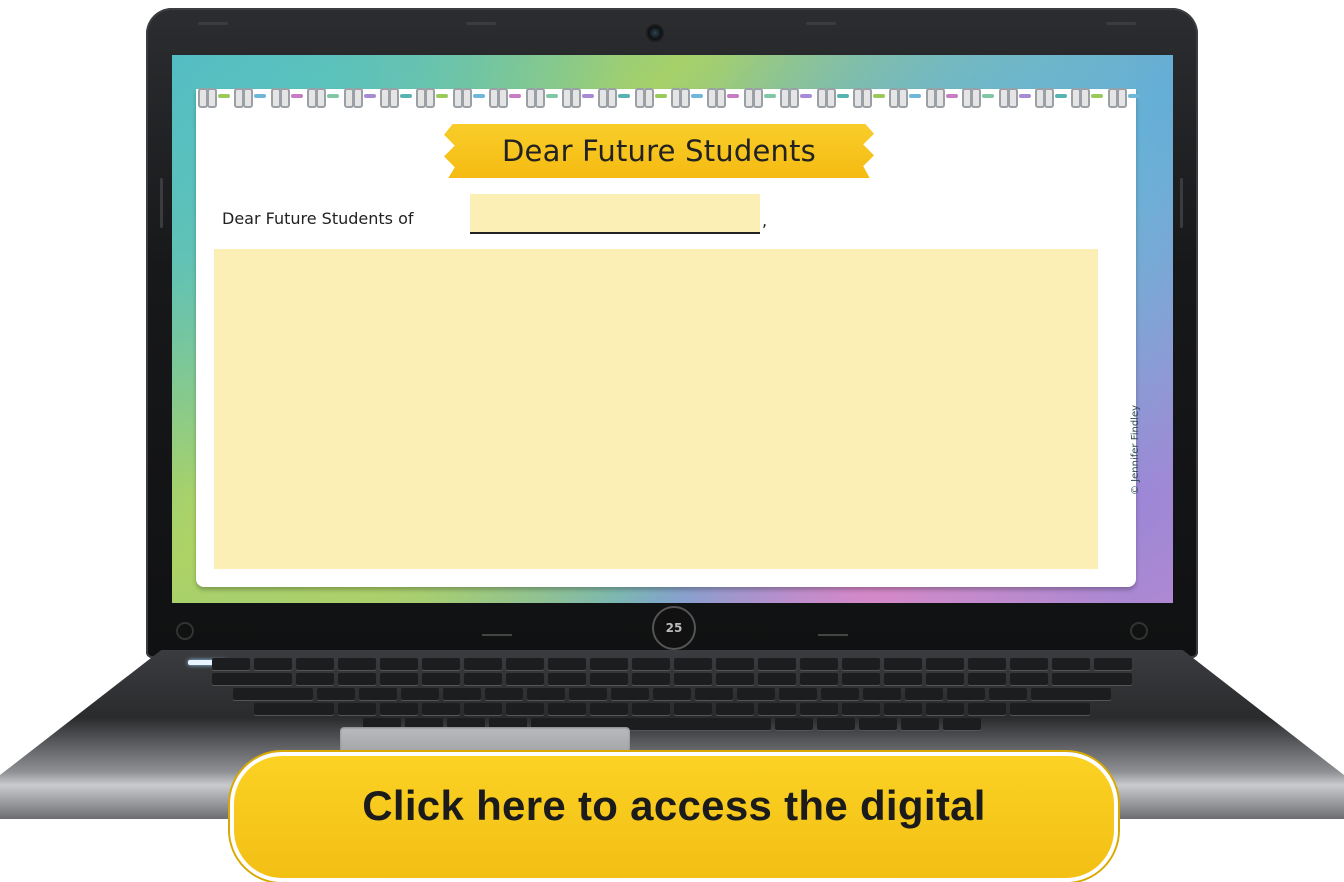 The height and width of the screenshot is (882, 1344). What do you see at coordinates (1135, 449) in the screenshot?
I see `copyright-text: © Jennifer Findley` at bounding box center [1135, 449].